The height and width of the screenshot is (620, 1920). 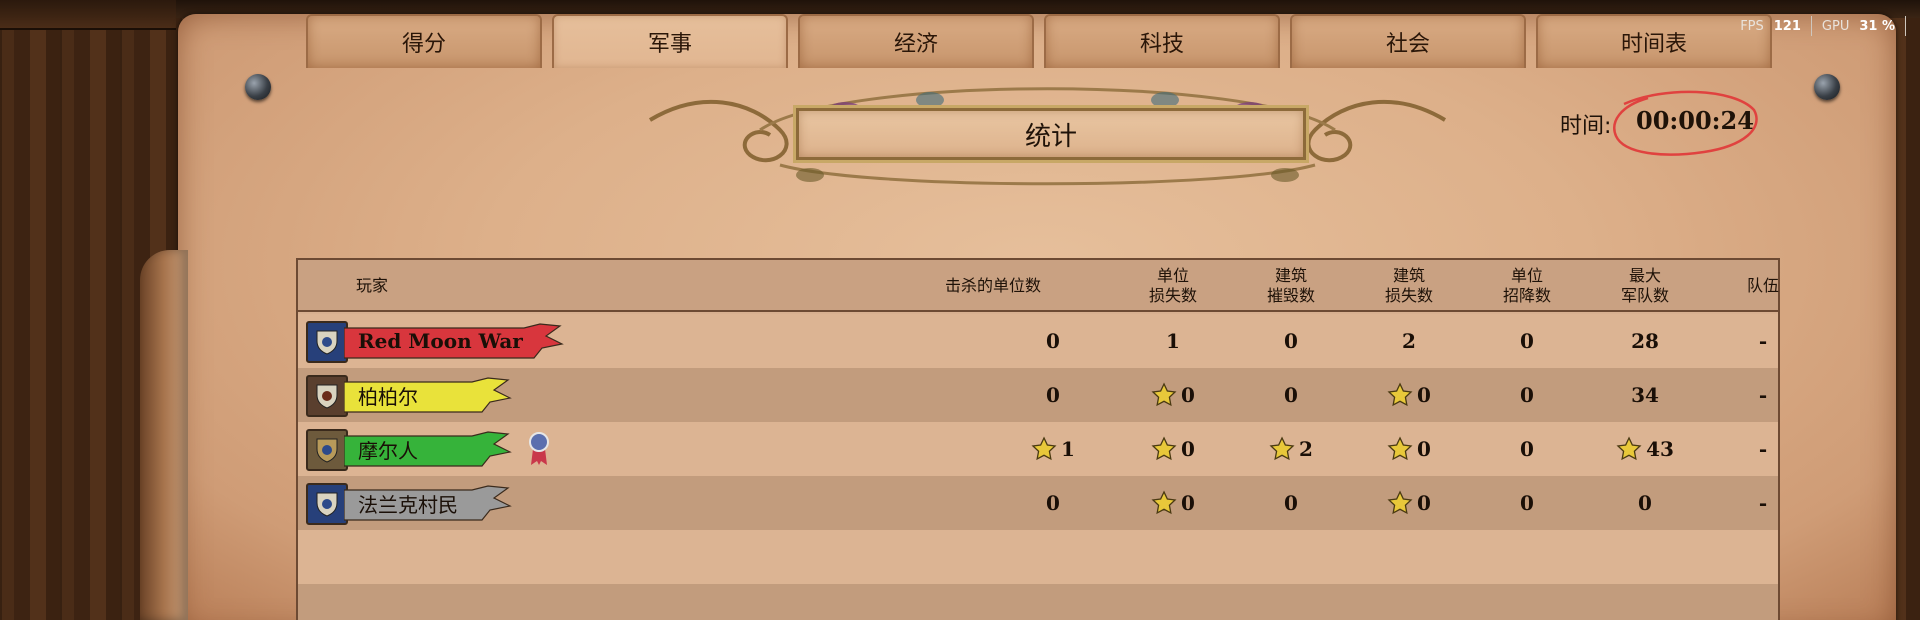 I want to click on cell-value: 28, so click(x=1645, y=341).